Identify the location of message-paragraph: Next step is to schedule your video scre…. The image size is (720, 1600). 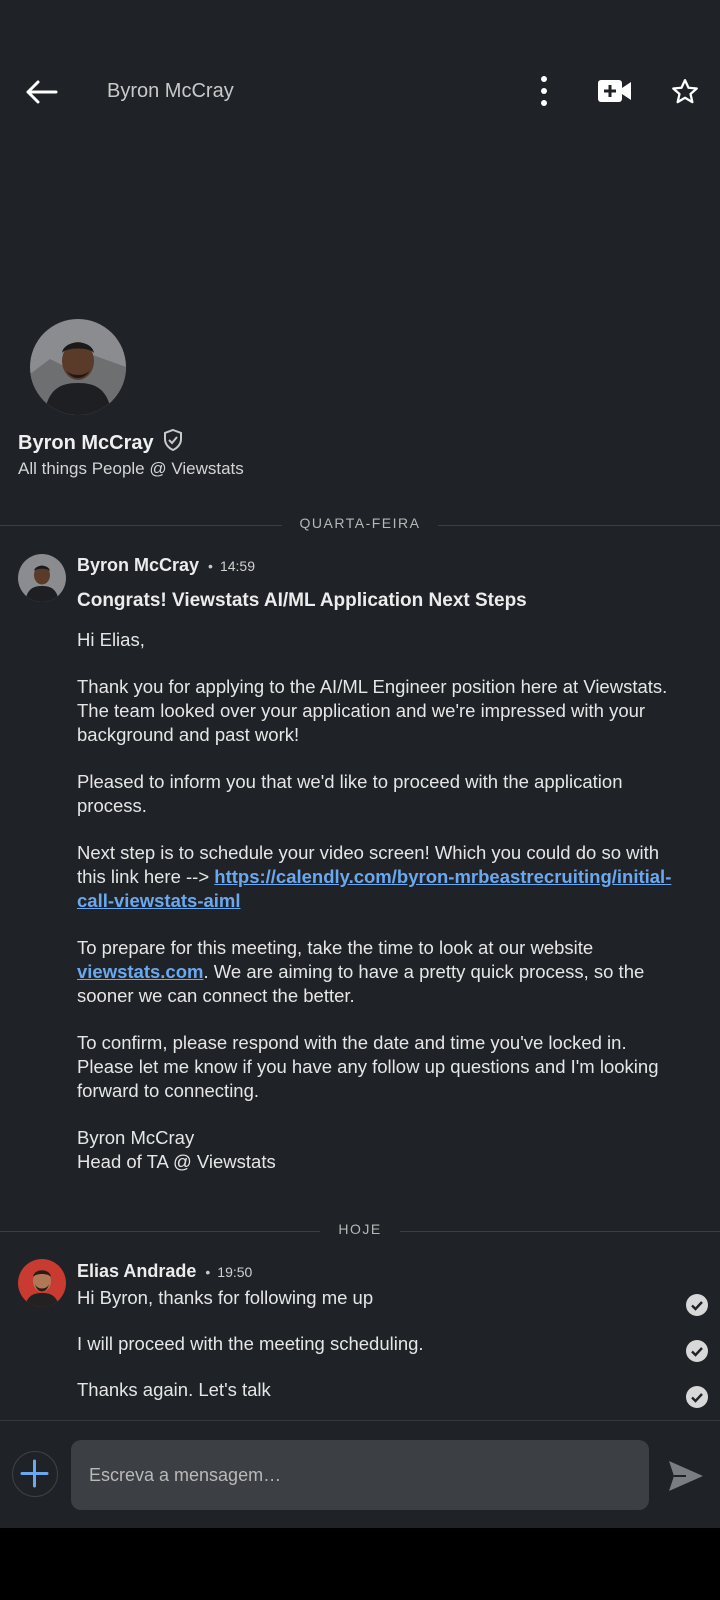
(374, 876).